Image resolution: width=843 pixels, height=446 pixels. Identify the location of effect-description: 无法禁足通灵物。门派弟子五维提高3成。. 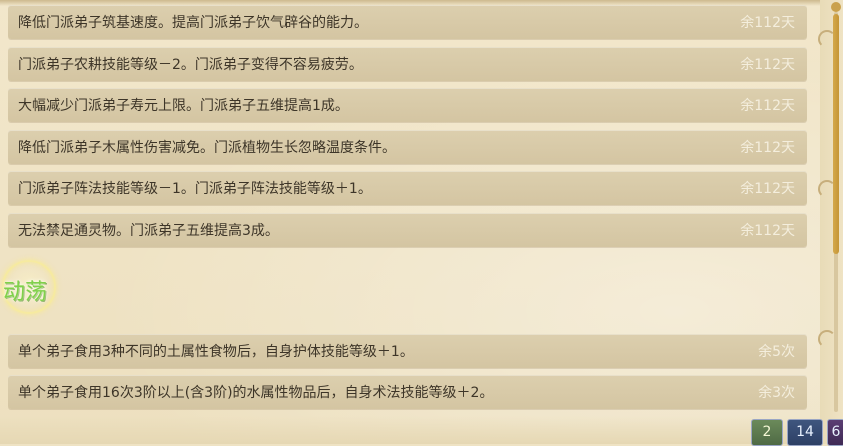
(148, 231).